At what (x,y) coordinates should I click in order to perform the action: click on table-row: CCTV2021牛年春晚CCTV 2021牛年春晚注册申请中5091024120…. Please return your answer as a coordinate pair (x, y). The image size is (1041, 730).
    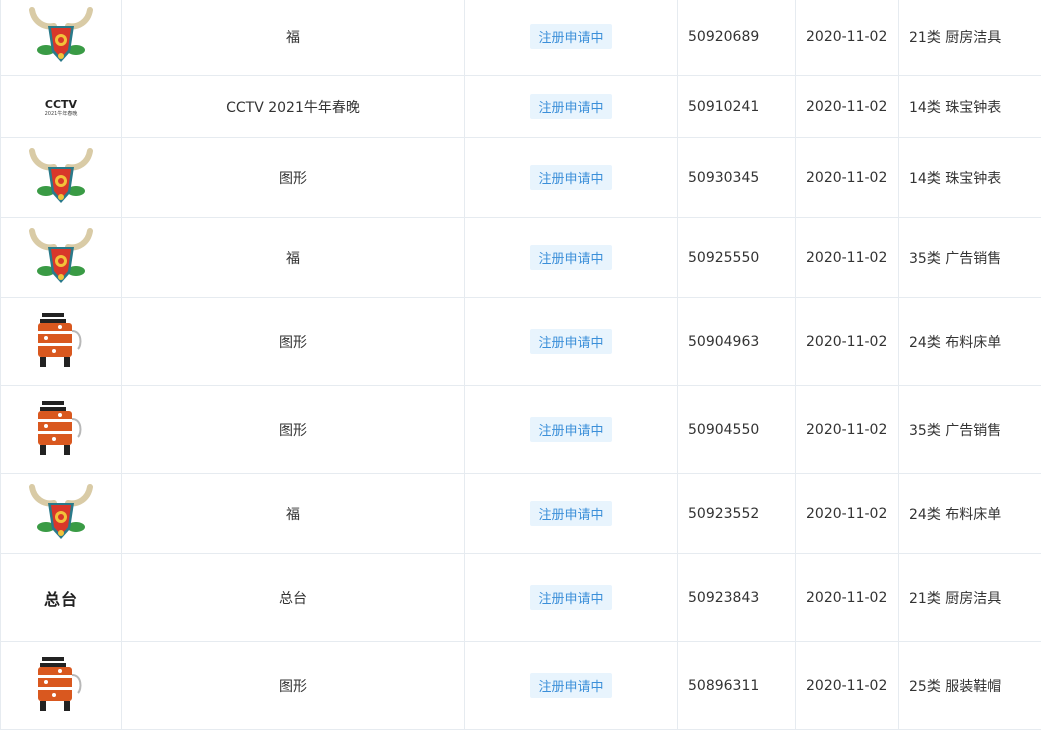
    Looking at the image, I should click on (521, 107).